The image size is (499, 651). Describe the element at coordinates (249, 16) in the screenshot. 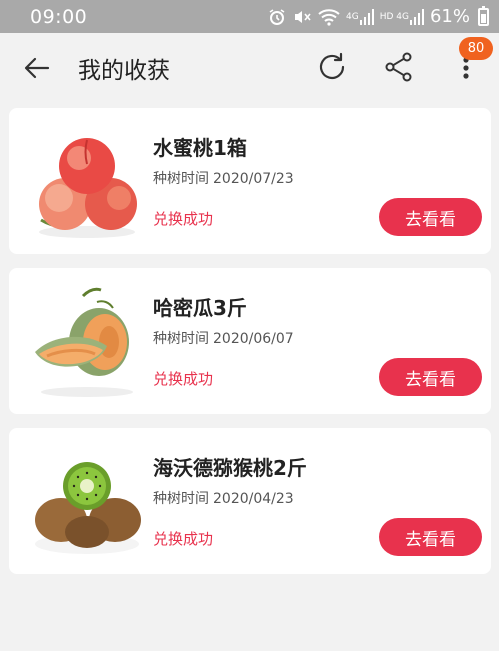

I see `status-bar: 09:00 4G HD 4G 61%` at that location.